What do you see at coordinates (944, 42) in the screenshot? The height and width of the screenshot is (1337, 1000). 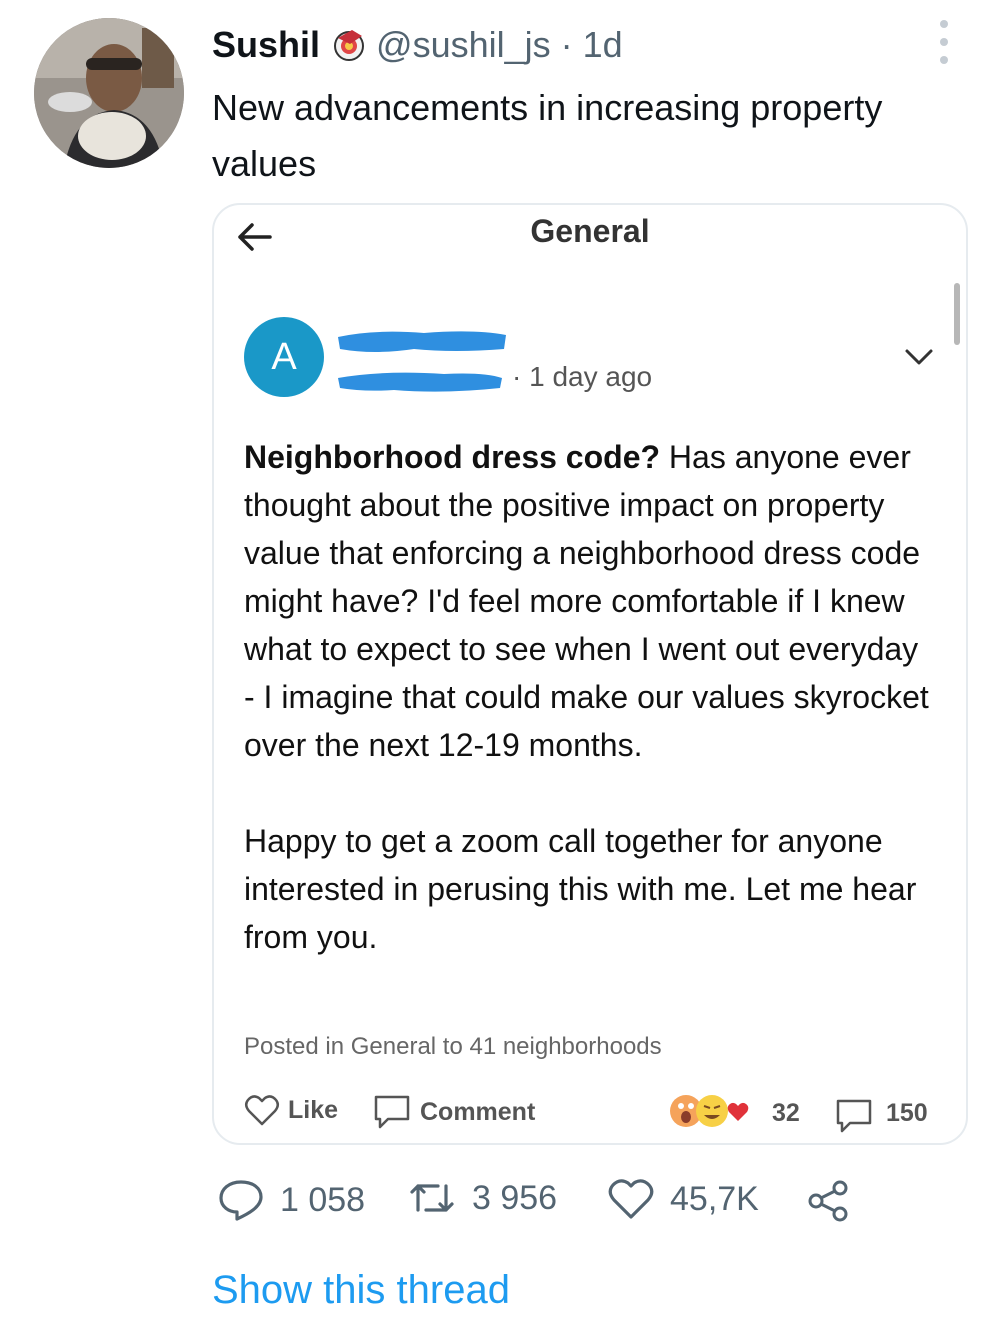 I see `more-icon` at bounding box center [944, 42].